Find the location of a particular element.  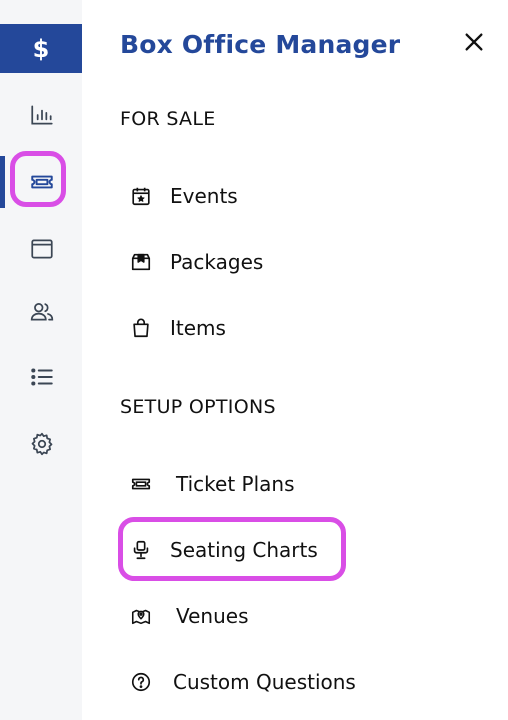

rail-item-lists is located at coordinates (42, 377).